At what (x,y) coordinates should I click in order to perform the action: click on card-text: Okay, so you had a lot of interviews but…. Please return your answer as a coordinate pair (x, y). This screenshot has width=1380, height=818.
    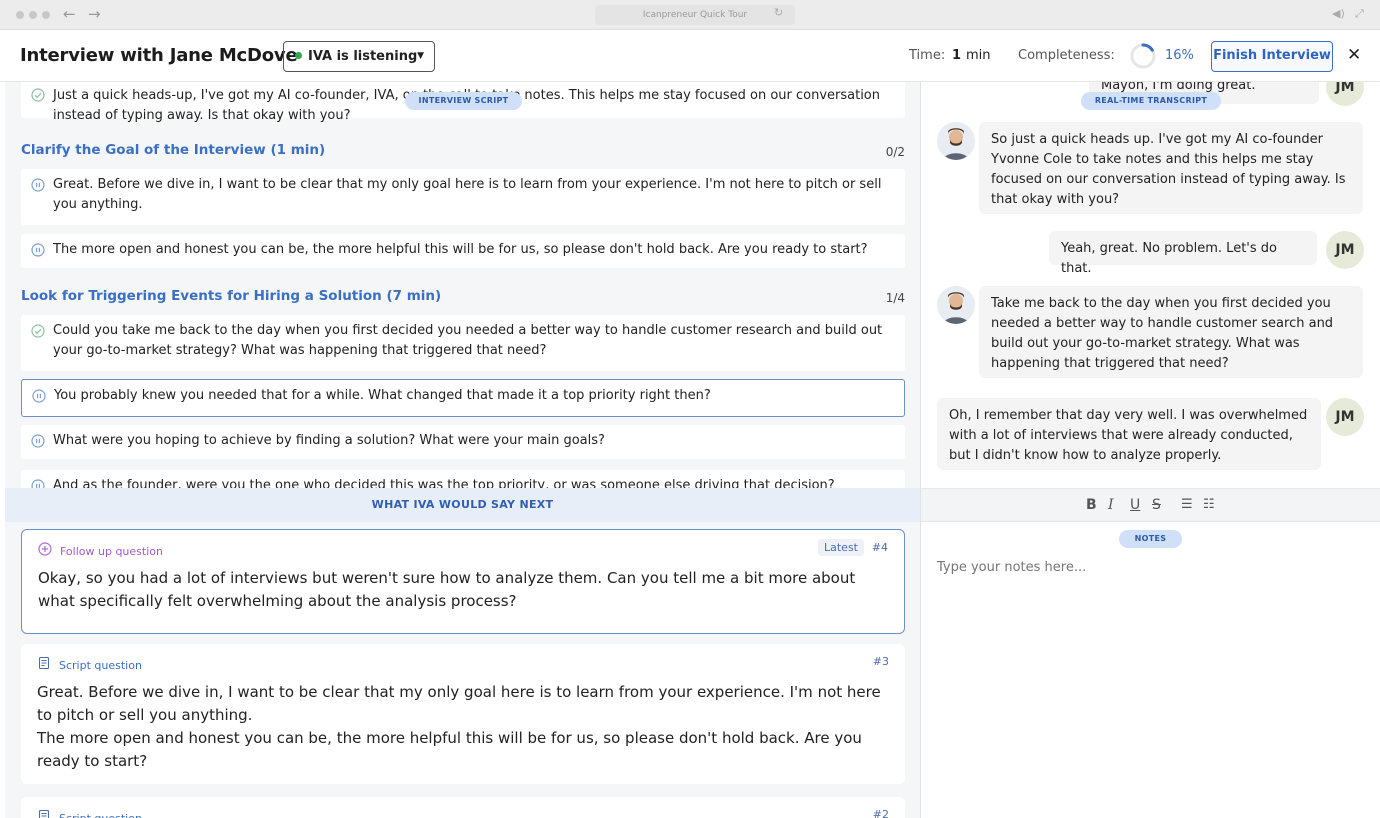
    Looking at the image, I should click on (447, 589).